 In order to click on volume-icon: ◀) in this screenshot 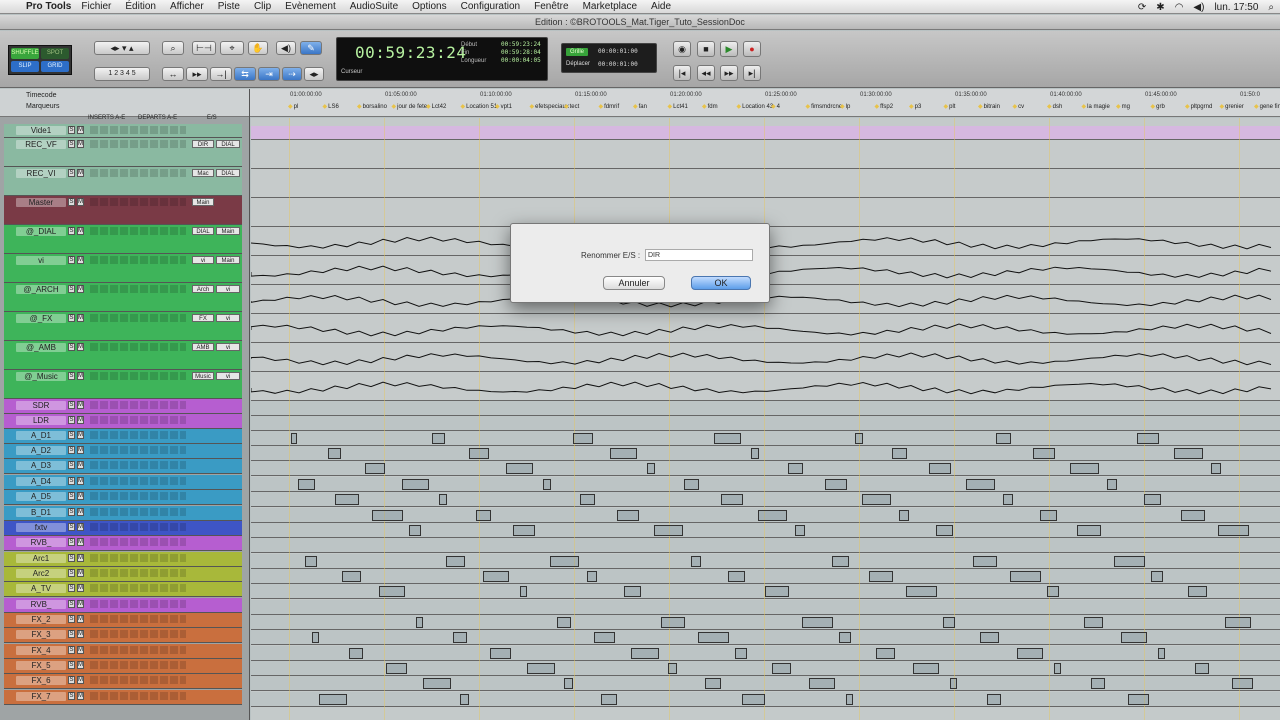, I will do `click(1198, 7)`.